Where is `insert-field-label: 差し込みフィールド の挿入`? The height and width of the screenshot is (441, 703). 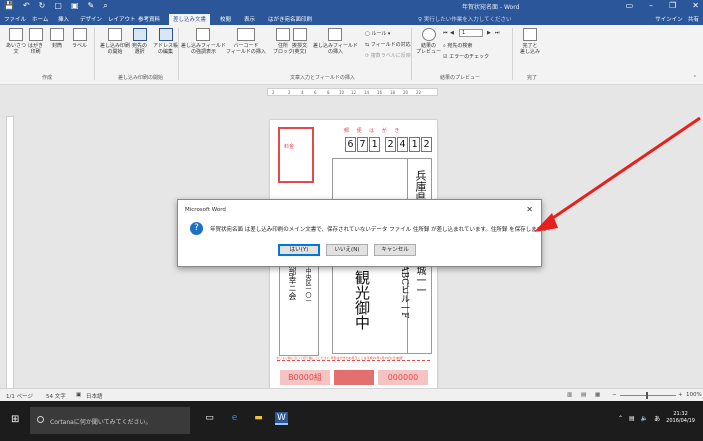 insert-field-label: 差し込みフィールド の挿入 is located at coordinates (335, 49).